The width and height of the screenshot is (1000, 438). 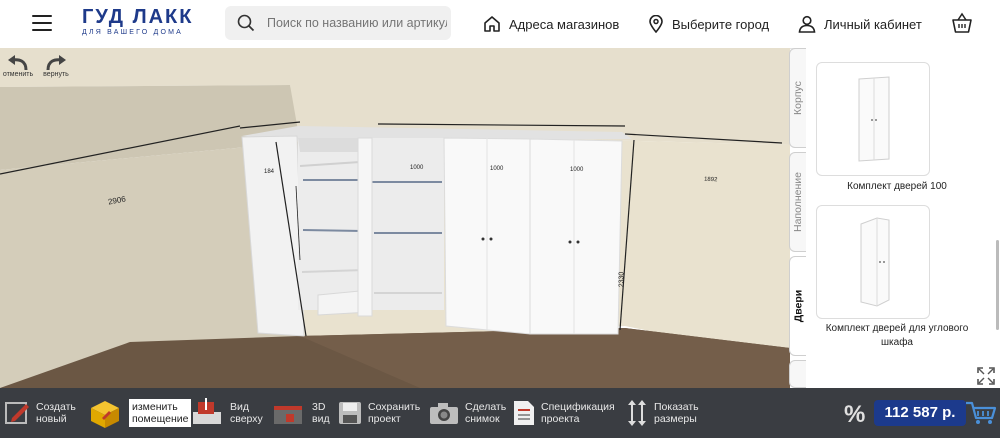 I want to click on tool-label-2: вид, so click(x=321, y=419).